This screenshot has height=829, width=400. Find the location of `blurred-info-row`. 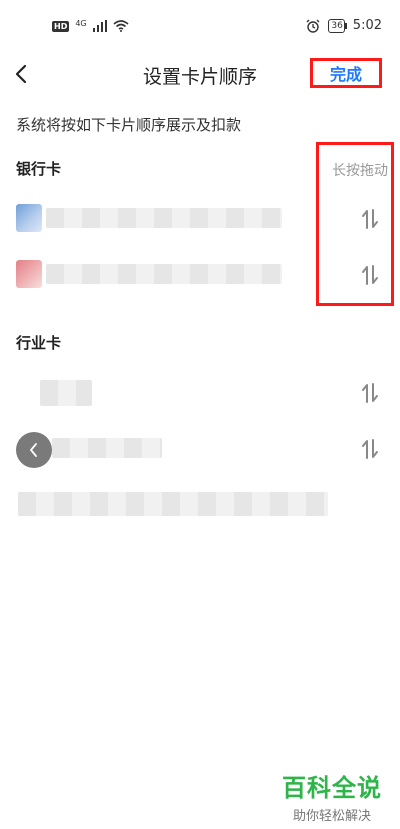

blurred-info-row is located at coordinates (200, 506).